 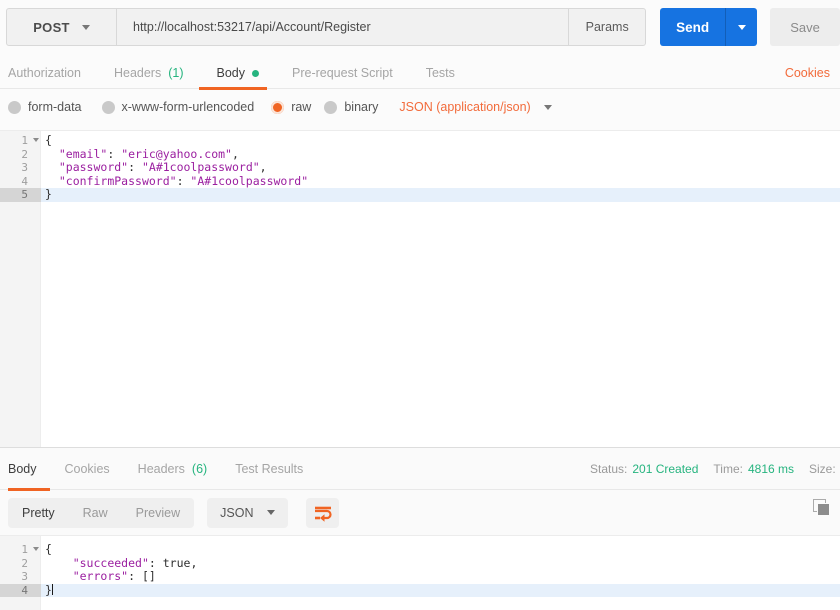 I want to click on time-label: Time:, so click(x=728, y=469).